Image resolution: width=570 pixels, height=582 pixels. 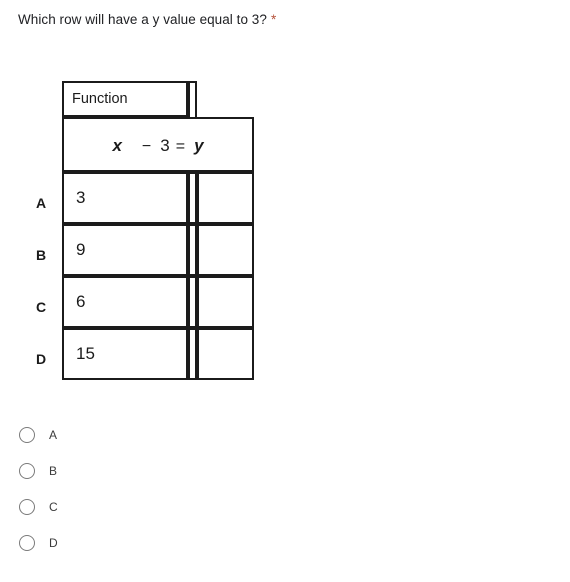 What do you see at coordinates (53, 471) in the screenshot?
I see `option-label-b: B` at bounding box center [53, 471].